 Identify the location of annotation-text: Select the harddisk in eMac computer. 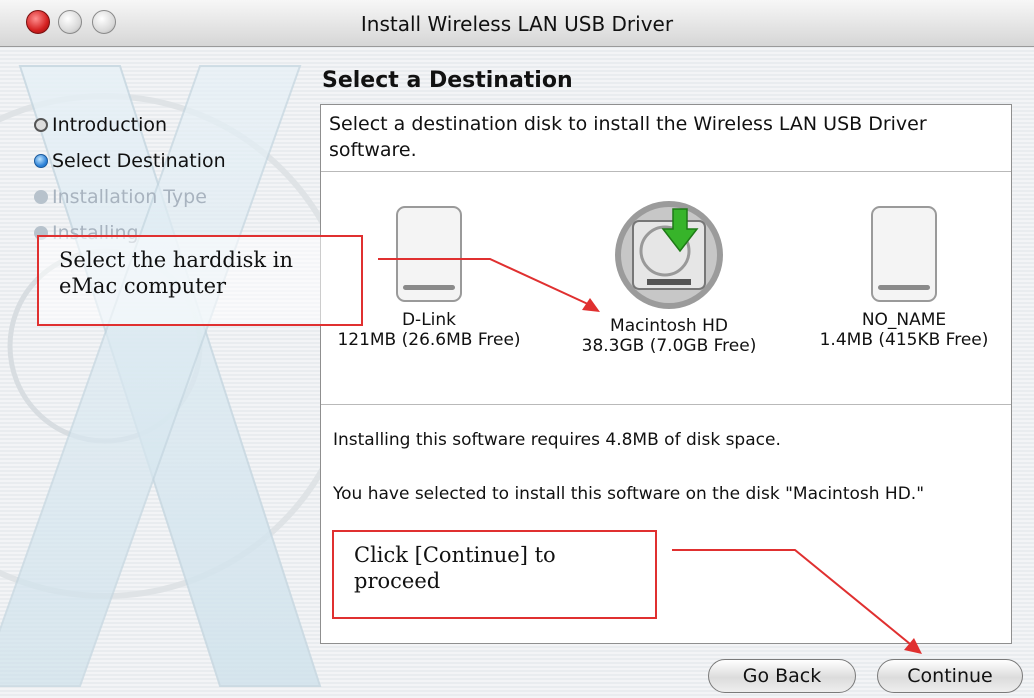
(176, 273).